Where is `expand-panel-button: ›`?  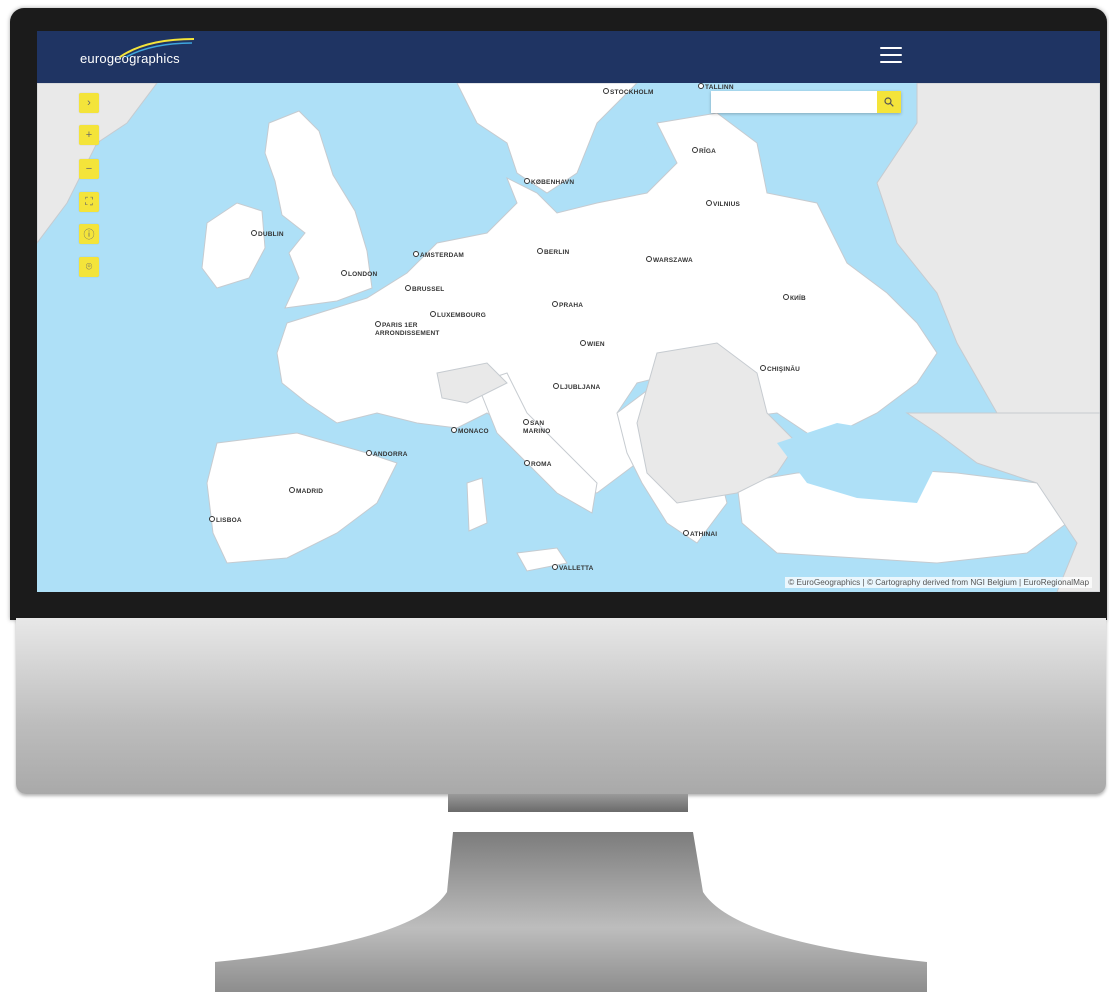 expand-panel-button: › is located at coordinates (89, 103).